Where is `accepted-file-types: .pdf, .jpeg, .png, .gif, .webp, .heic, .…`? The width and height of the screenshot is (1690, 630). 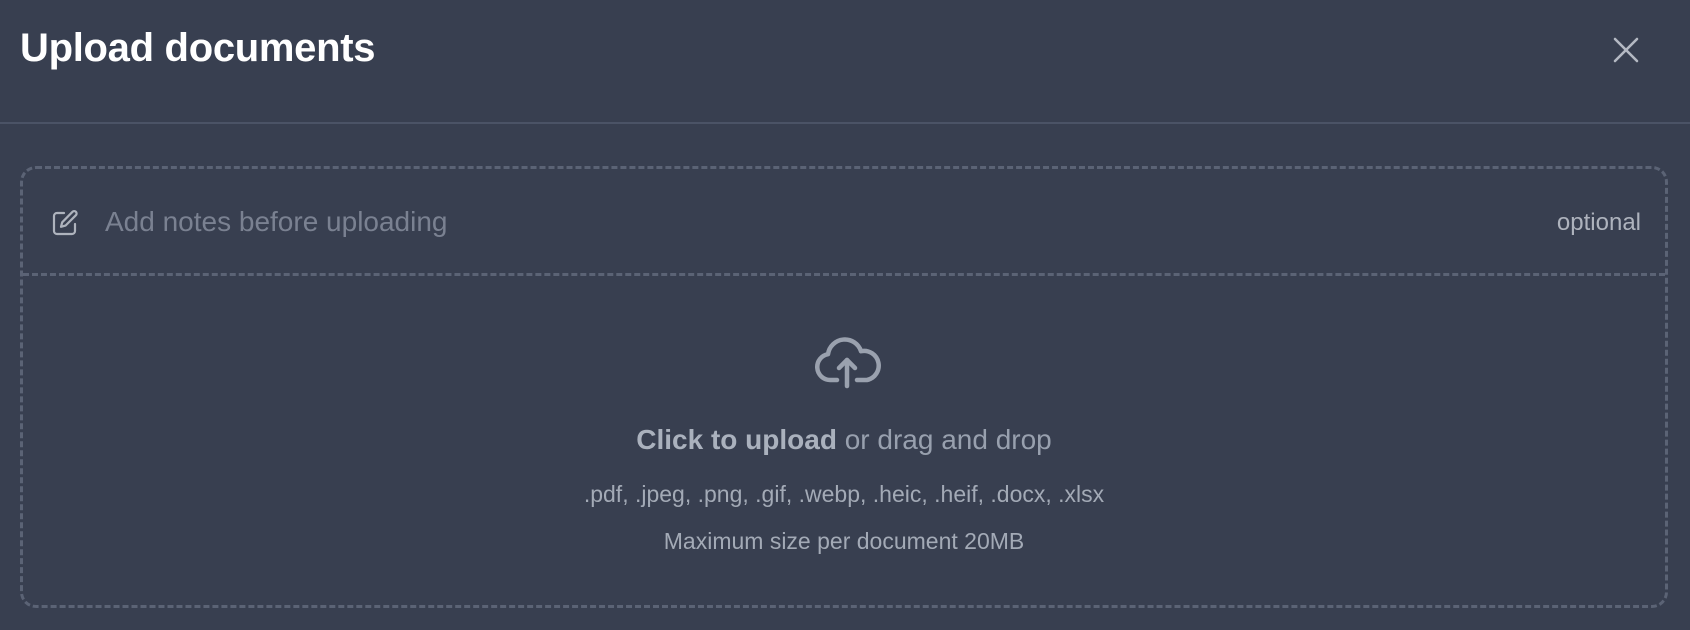
accepted-file-types: .pdf, .jpeg, .png, .gif, .webp, .heic, .… is located at coordinates (844, 494).